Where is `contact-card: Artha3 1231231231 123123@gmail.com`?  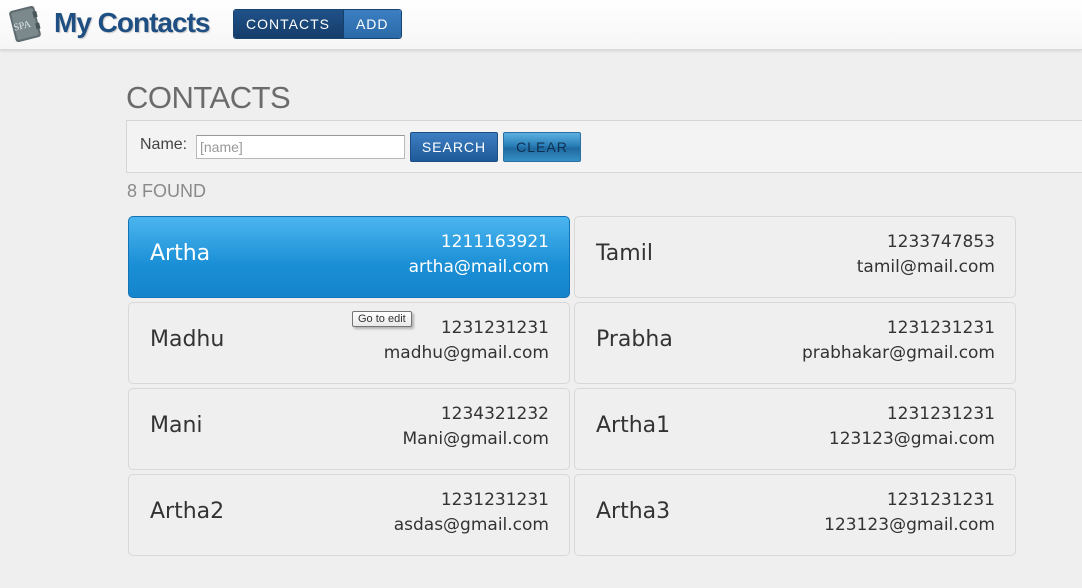
contact-card: Artha3 1231231231 123123@gmail.com is located at coordinates (795, 515).